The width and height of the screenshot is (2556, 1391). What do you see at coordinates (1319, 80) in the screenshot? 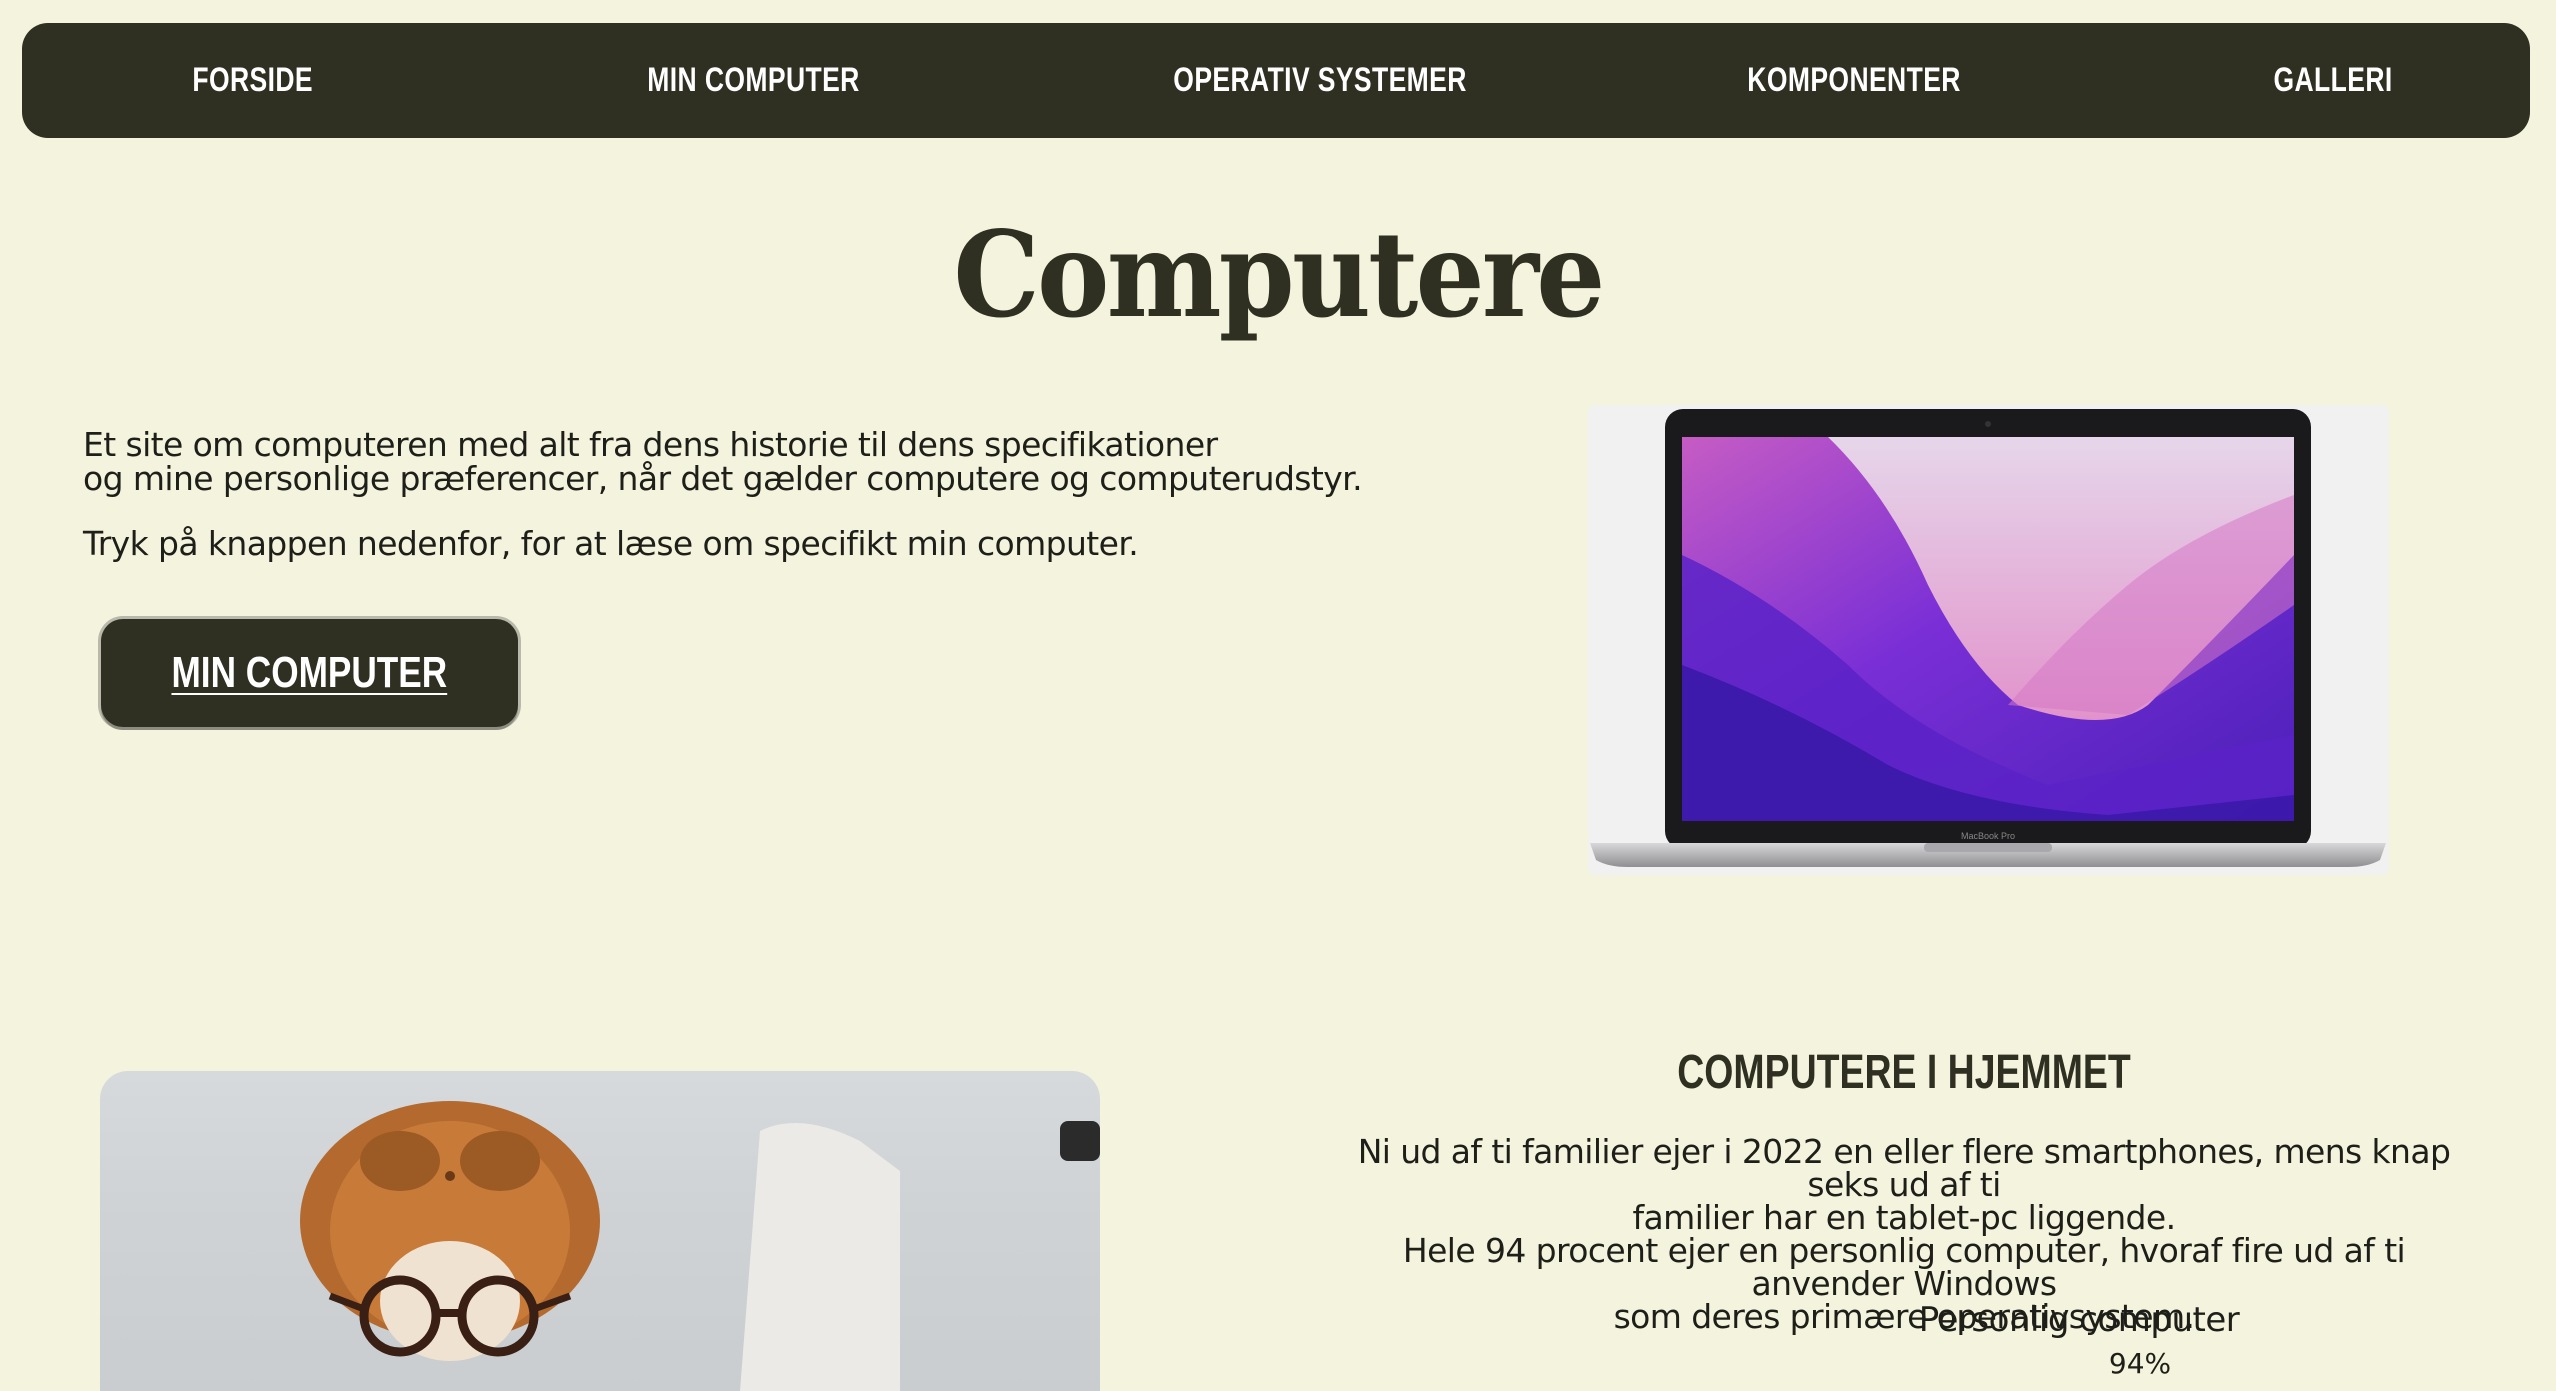
I see `nav-item-operativ-systemer: OPERATIV SYSTEMER` at bounding box center [1319, 80].